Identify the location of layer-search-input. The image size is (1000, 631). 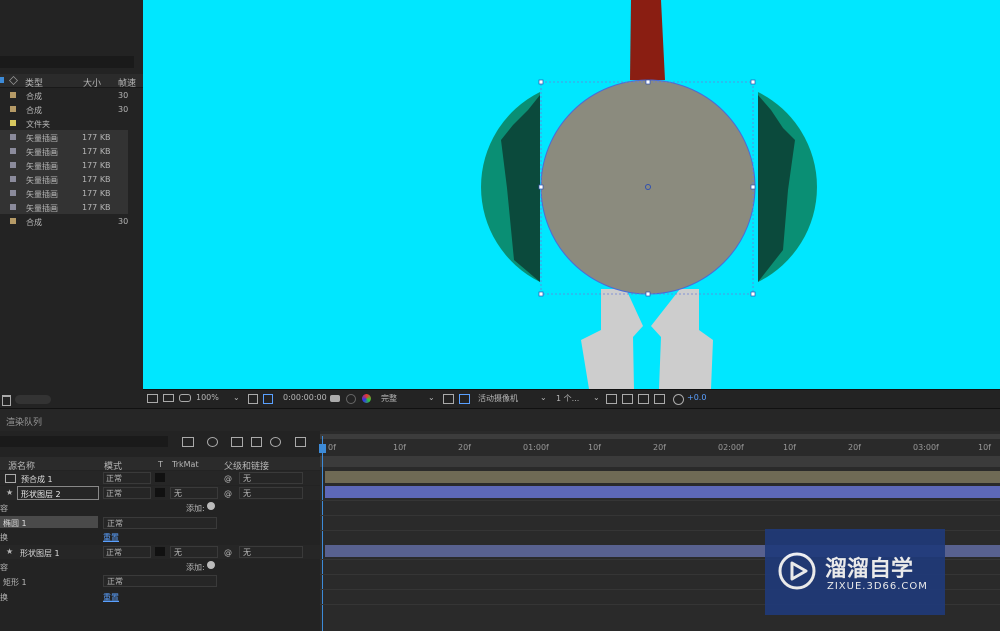
(84, 441).